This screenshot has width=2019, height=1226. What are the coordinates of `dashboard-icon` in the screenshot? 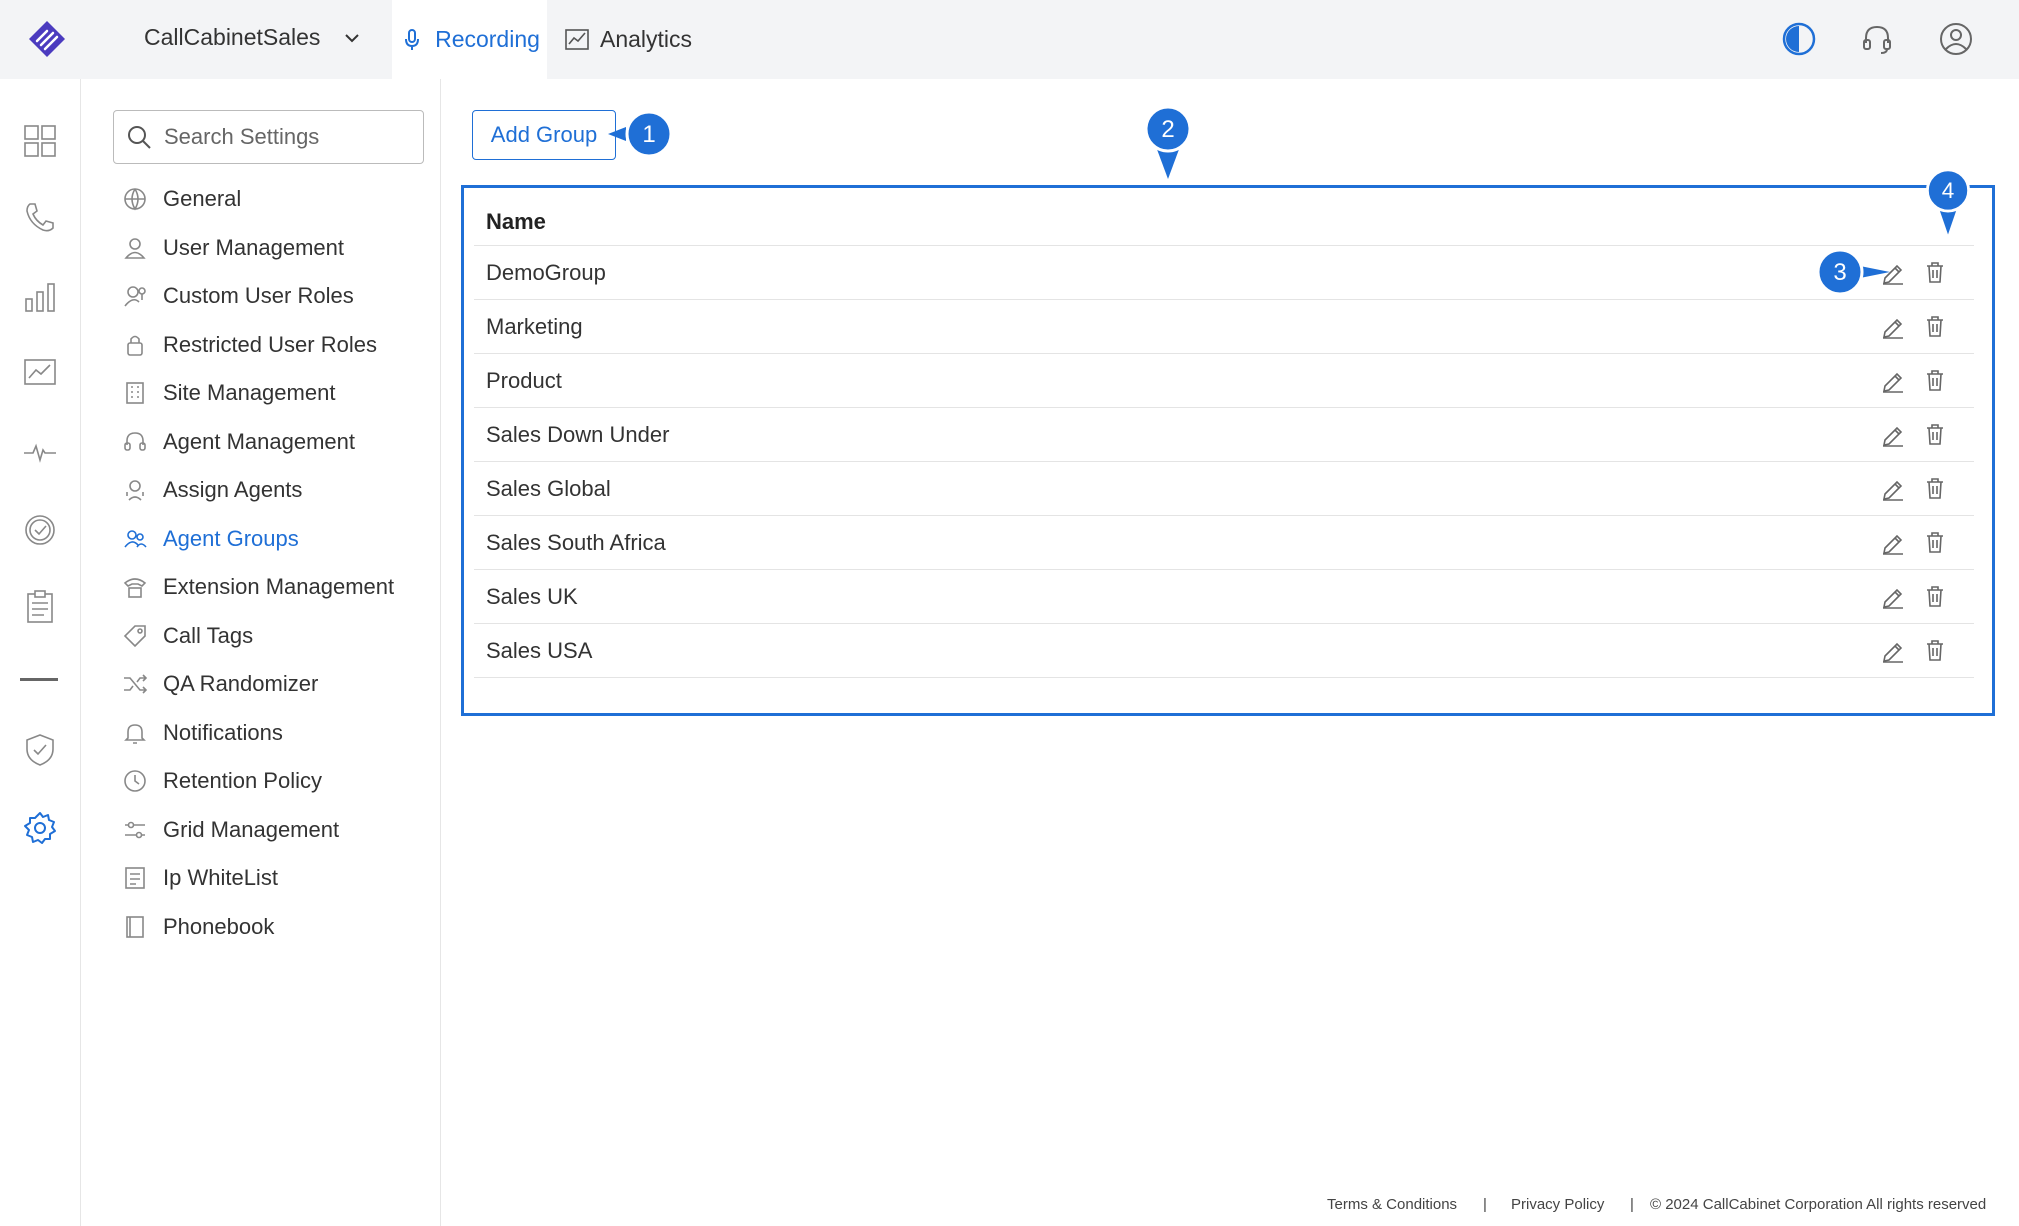 It's located at (40, 141).